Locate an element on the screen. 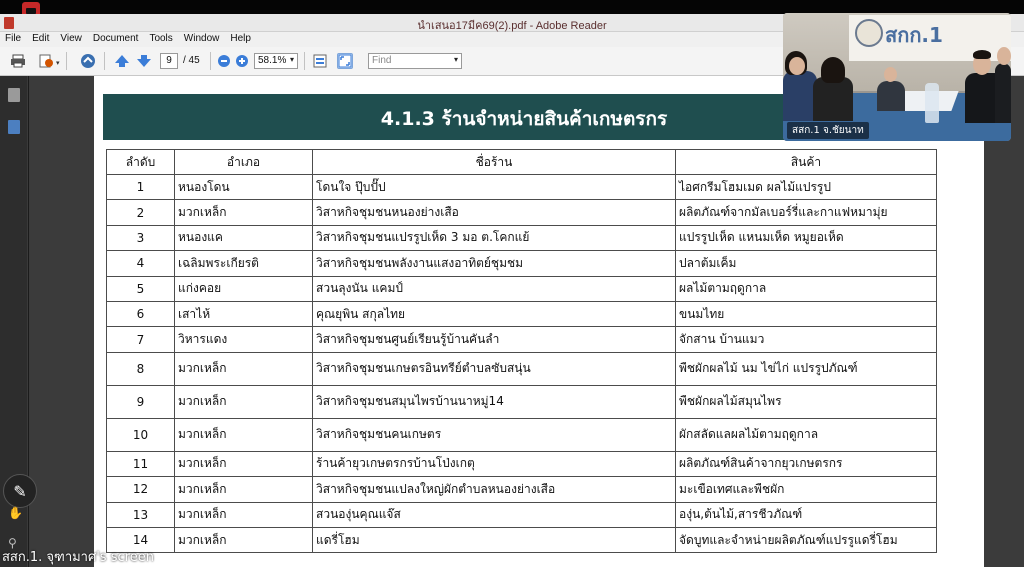  row-shop: วิสาหกิจชุมชนสมุนไพรบ้านนาหมู่14 is located at coordinates (494, 401).